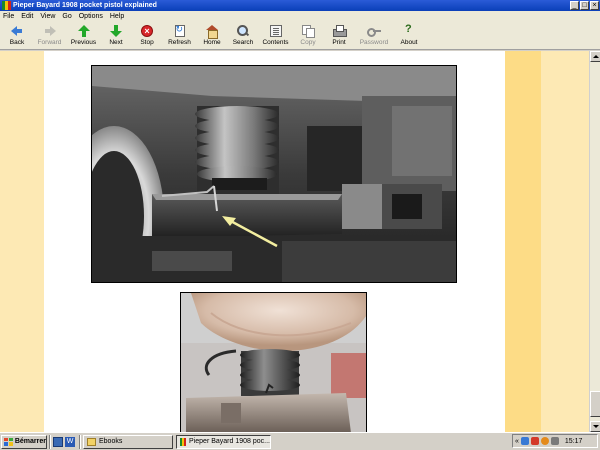 The image size is (600, 450). I want to click on previous-label: Previous, so click(83, 42).